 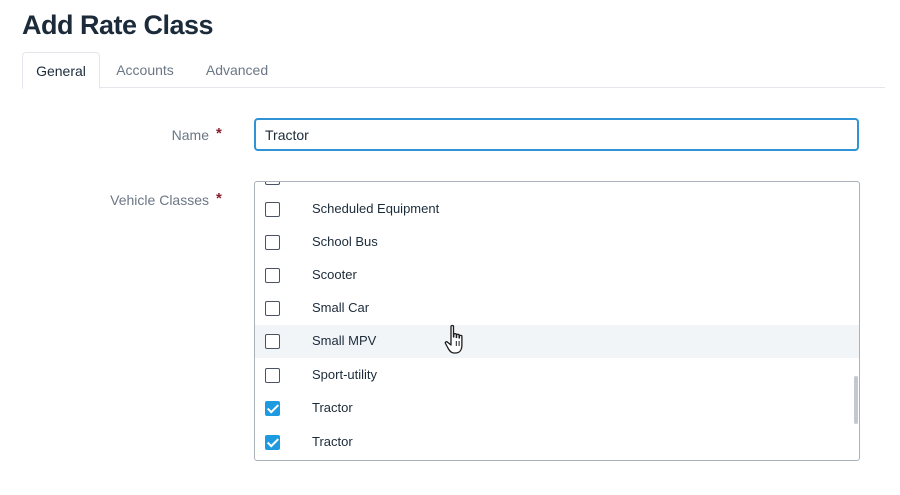 What do you see at coordinates (145, 70) in the screenshot?
I see `tab-accounts: Accounts` at bounding box center [145, 70].